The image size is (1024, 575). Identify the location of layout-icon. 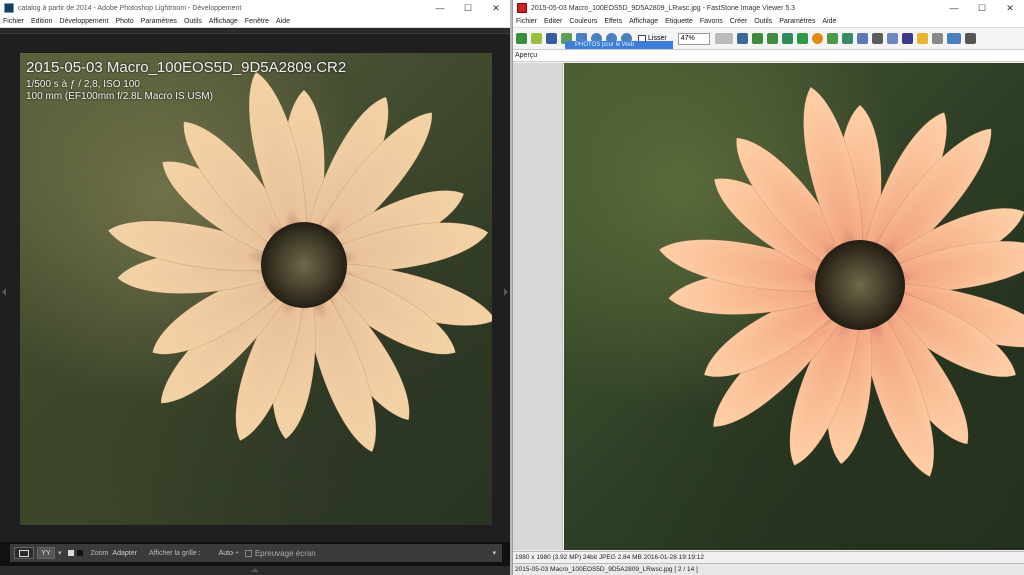
(953, 38).